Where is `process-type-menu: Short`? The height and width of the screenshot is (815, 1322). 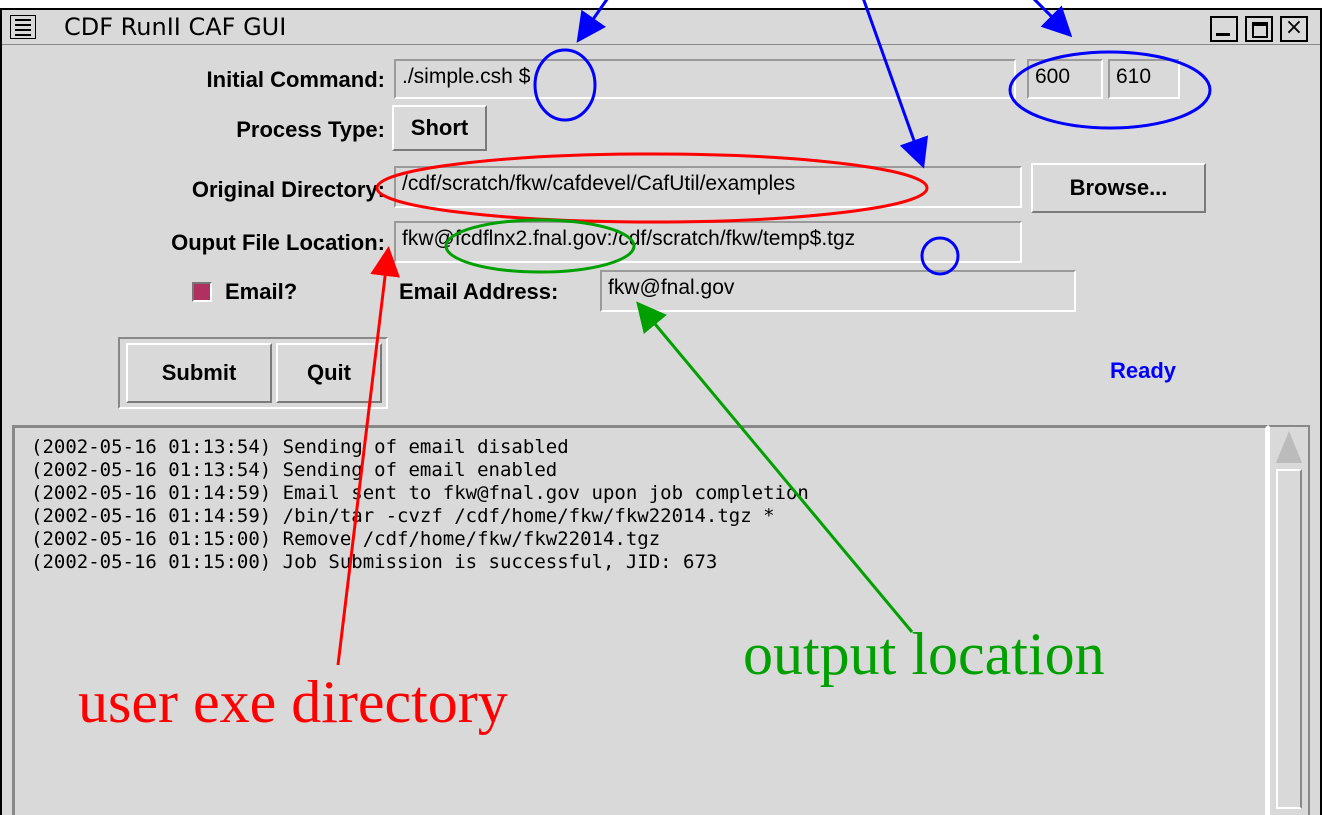
process-type-menu: Short is located at coordinates (439, 128).